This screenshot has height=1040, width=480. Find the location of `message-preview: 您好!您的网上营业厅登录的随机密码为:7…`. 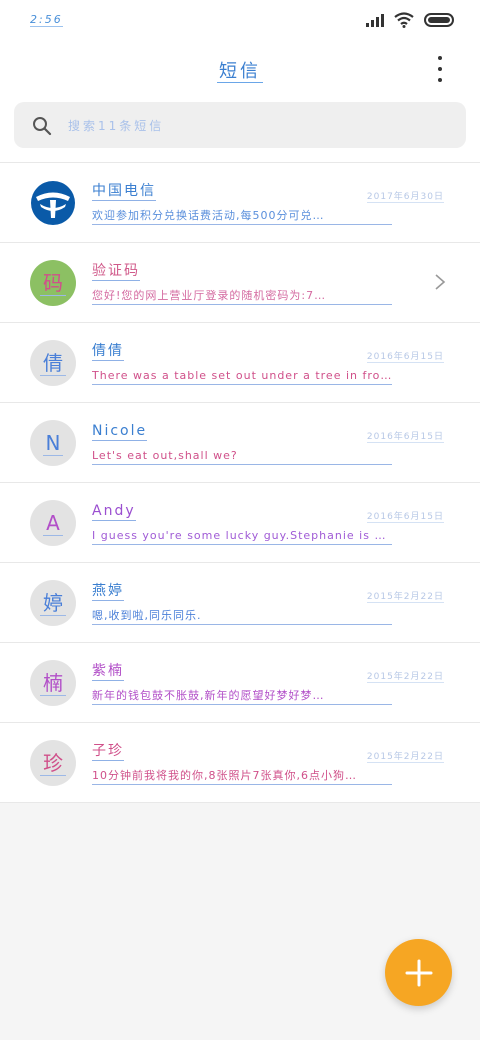

message-preview: 您好!您的网上营业厅登录的随机密码为:7… is located at coordinates (242, 296).